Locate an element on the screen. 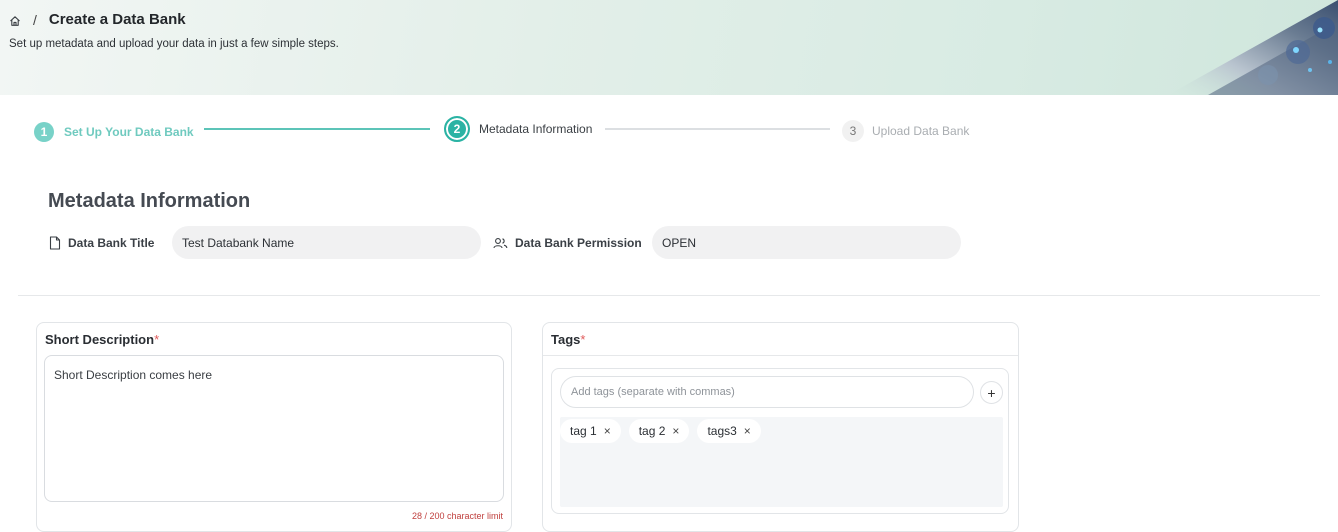 The height and width of the screenshot is (532, 1338). tag-chip: tag 1 × is located at coordinates (590, 431).